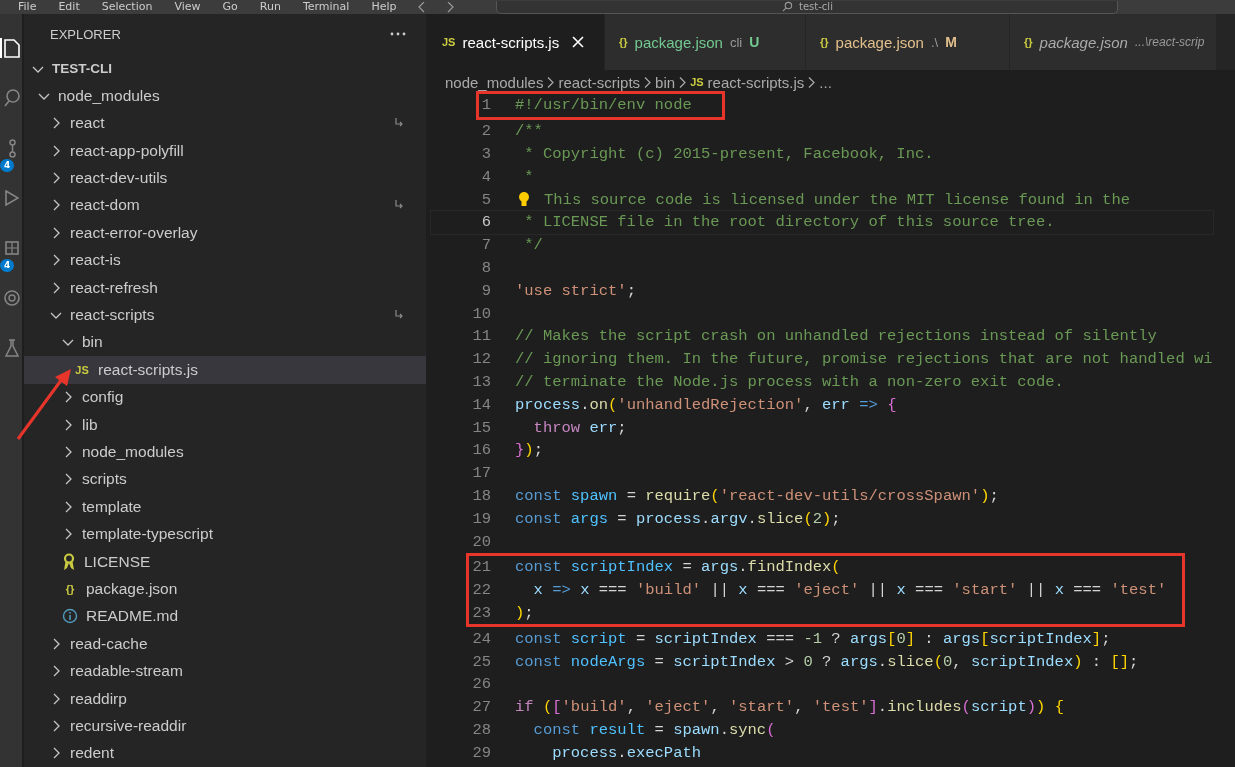  What do you see at coordinates (270, 7) in the screenshot?
I see `menu-item: Run` at bounding box center [270, 7].